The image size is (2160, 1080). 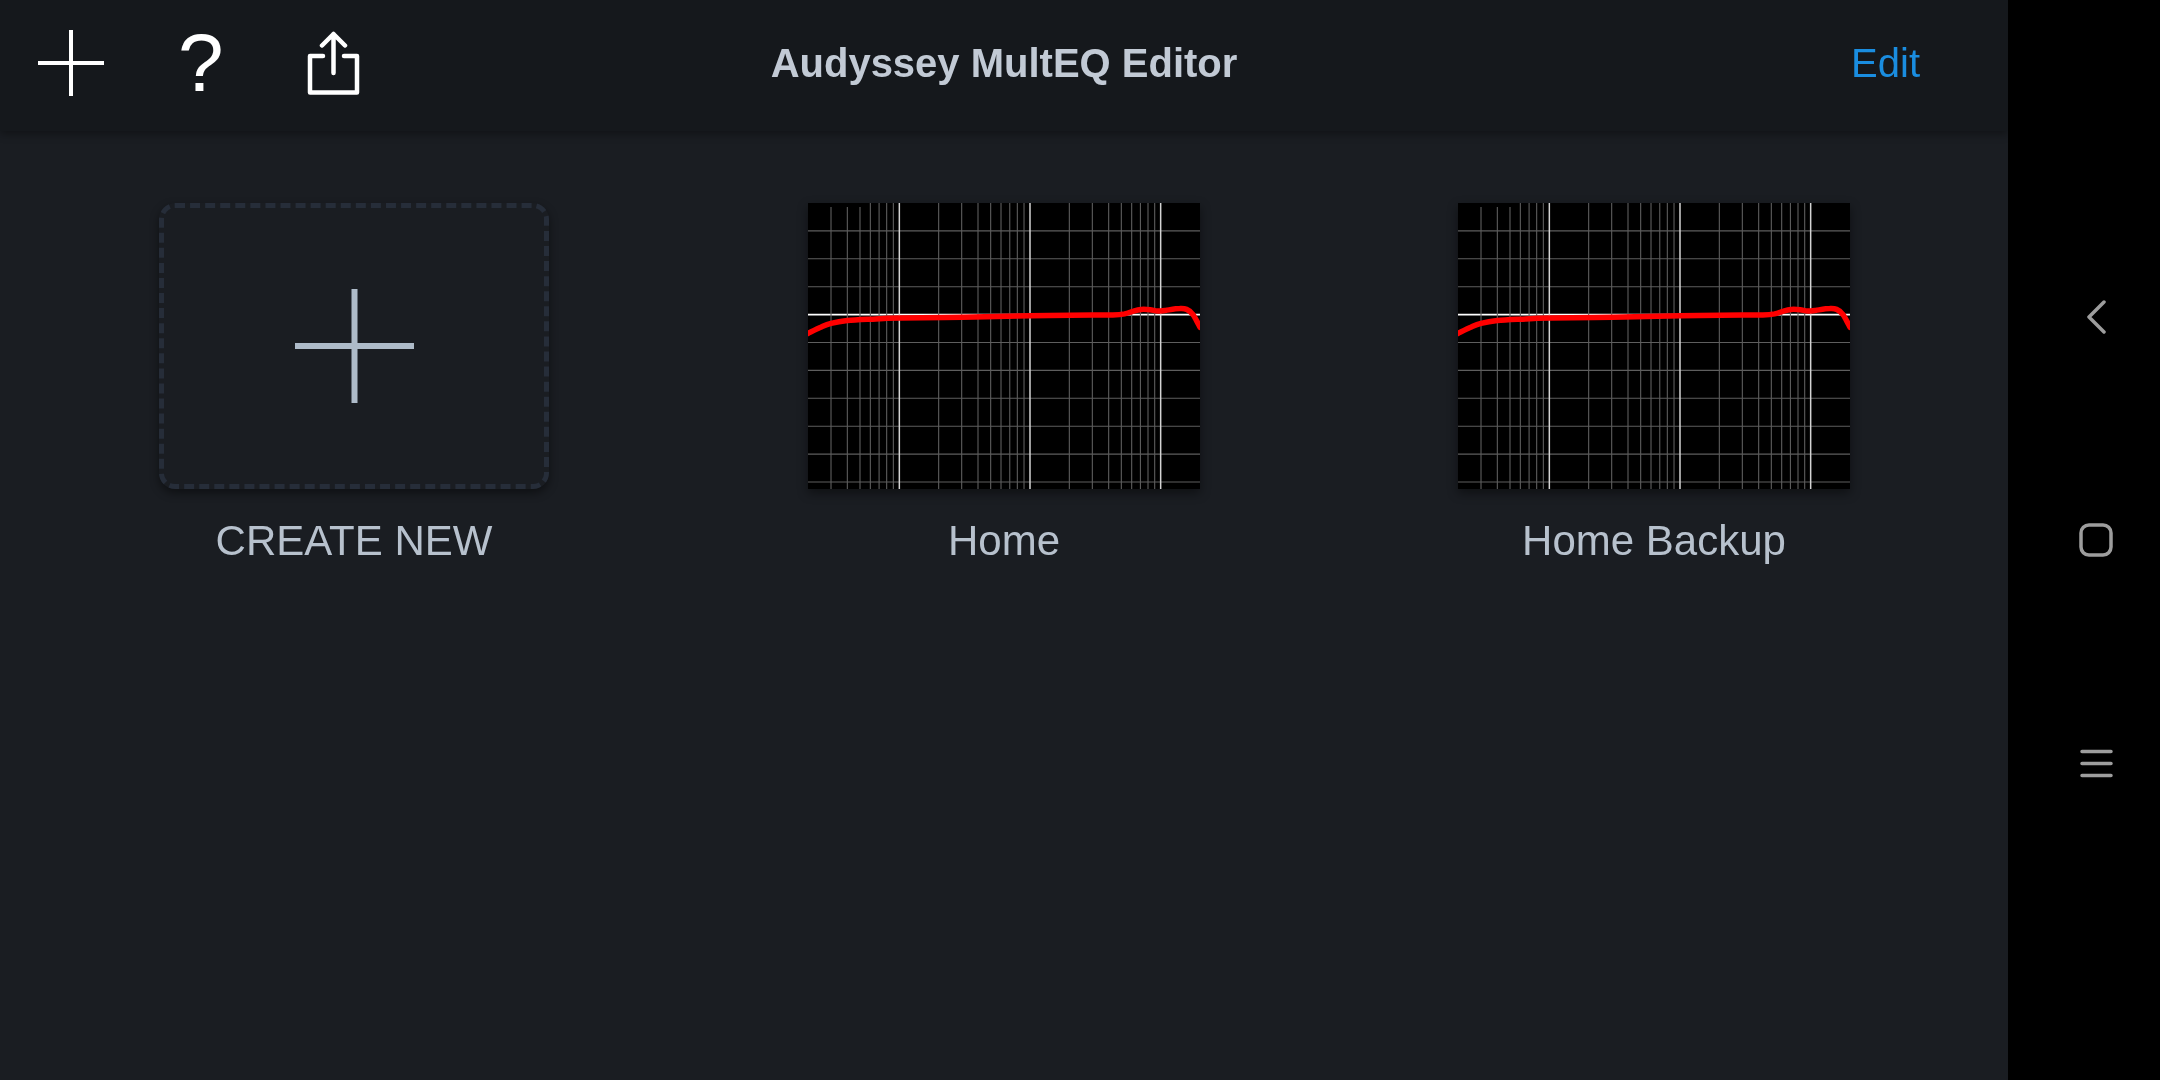 I want to click on tile-caption: Home, so click(x=1003, y=541).